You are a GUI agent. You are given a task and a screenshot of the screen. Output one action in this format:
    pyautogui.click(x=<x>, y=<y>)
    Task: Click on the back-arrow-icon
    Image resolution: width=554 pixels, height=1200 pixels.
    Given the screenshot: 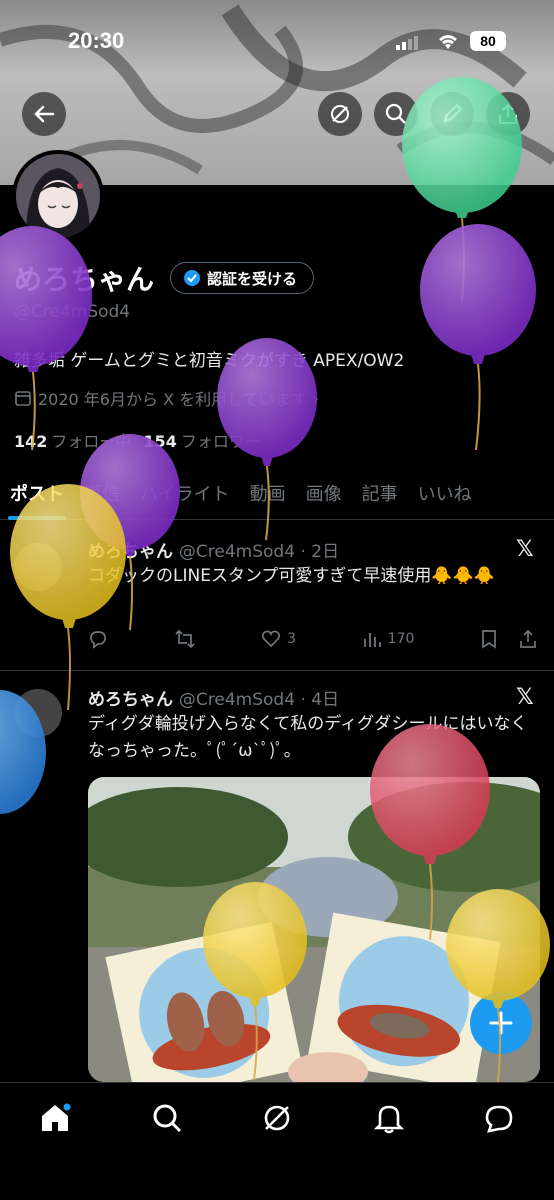 What is the action you would take?
    pyautogui.click(x=44, y=114)
    